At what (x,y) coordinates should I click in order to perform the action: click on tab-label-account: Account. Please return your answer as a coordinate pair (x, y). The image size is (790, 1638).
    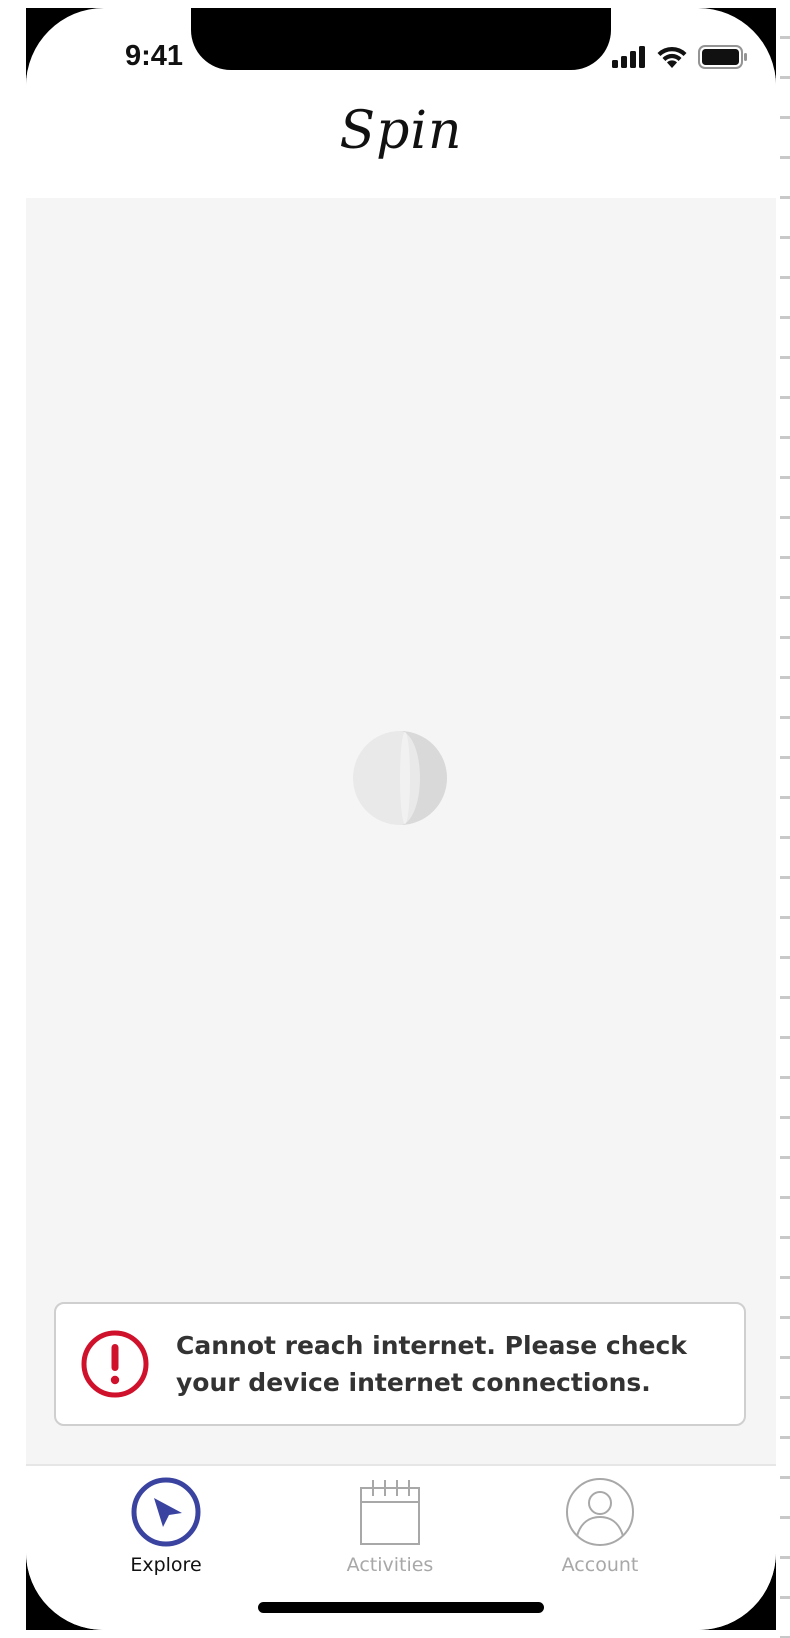
    Looking at the image, I should click on (600, 1565).